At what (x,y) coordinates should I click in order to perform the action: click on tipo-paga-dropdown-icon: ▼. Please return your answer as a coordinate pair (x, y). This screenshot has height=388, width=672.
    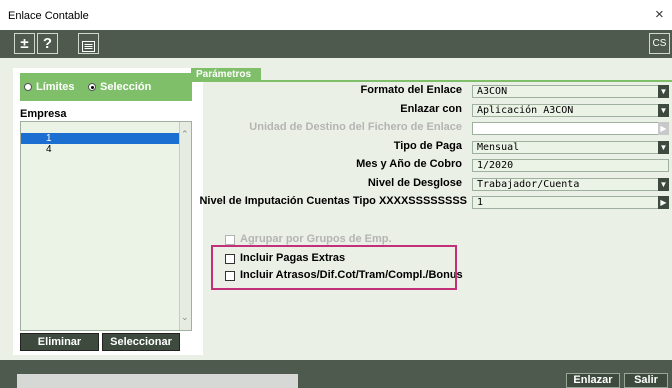
    Looking at the image, I should click on (663, 147).